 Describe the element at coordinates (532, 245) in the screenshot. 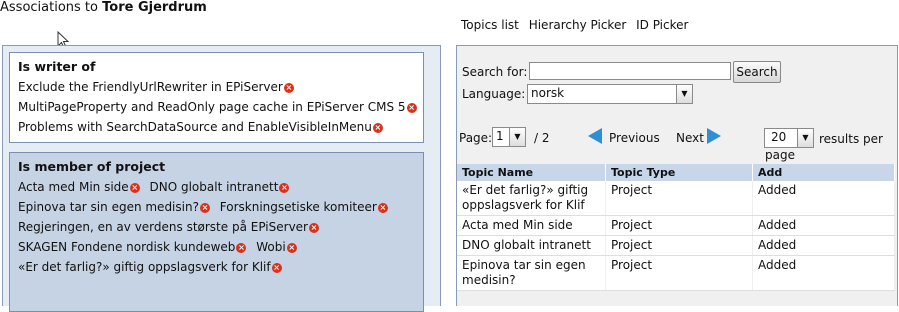

I see `topic-name-cell: DNO globalt intranett` at that location.